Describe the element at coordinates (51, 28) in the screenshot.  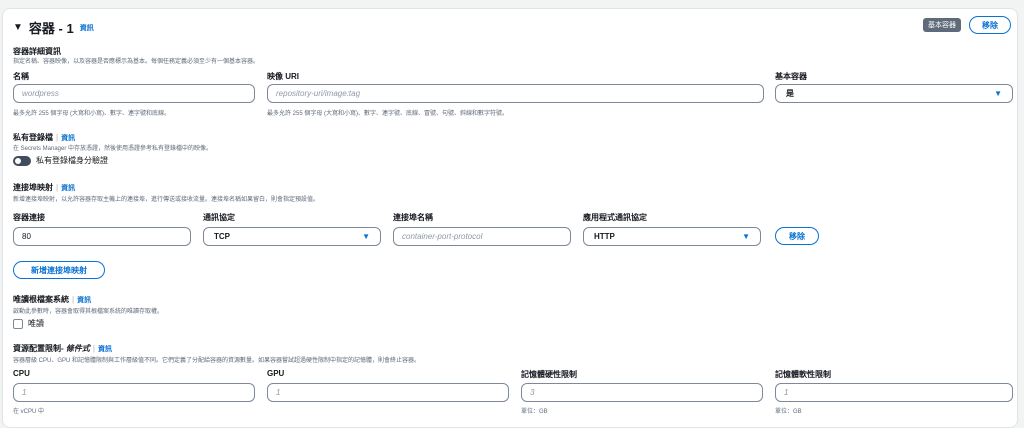
I see `container-title: 容器 - 1` at that location.